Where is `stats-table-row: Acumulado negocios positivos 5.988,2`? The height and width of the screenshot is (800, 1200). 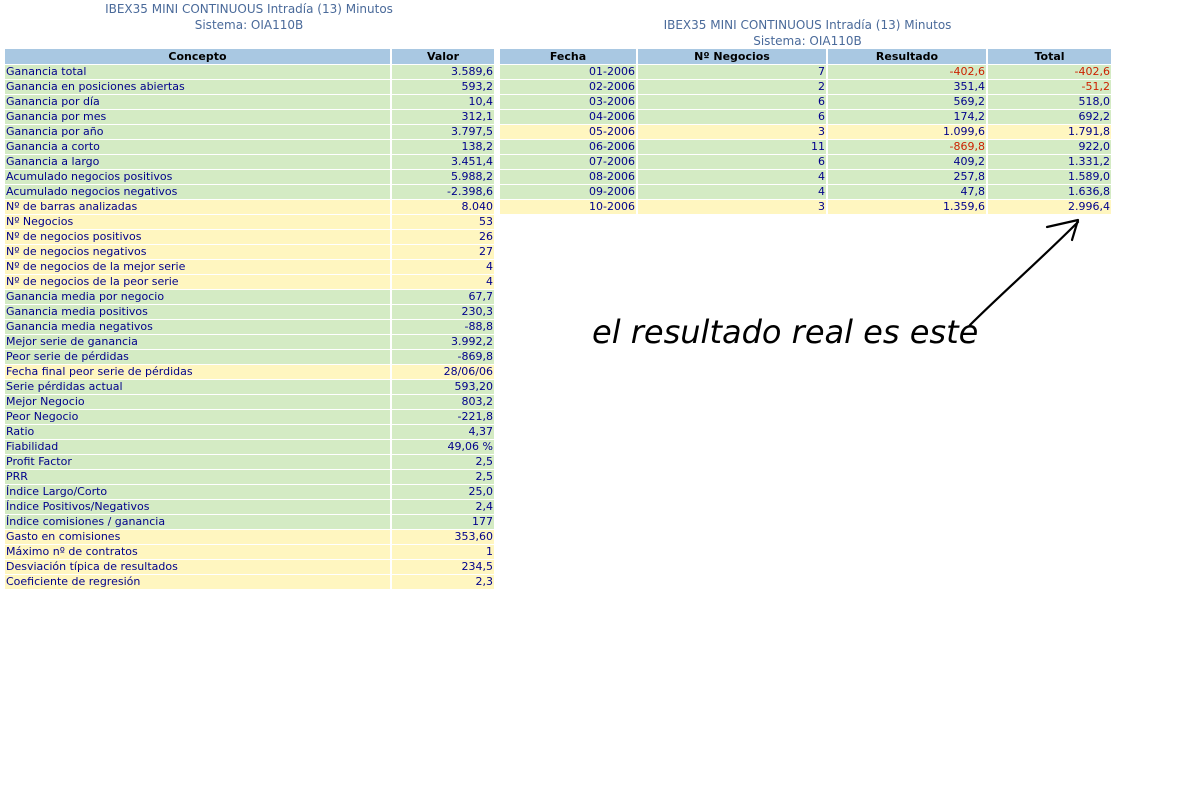
stats-table-row: Acumulado negocios positivos 5.988,2 is located at coordinates (249, 177).